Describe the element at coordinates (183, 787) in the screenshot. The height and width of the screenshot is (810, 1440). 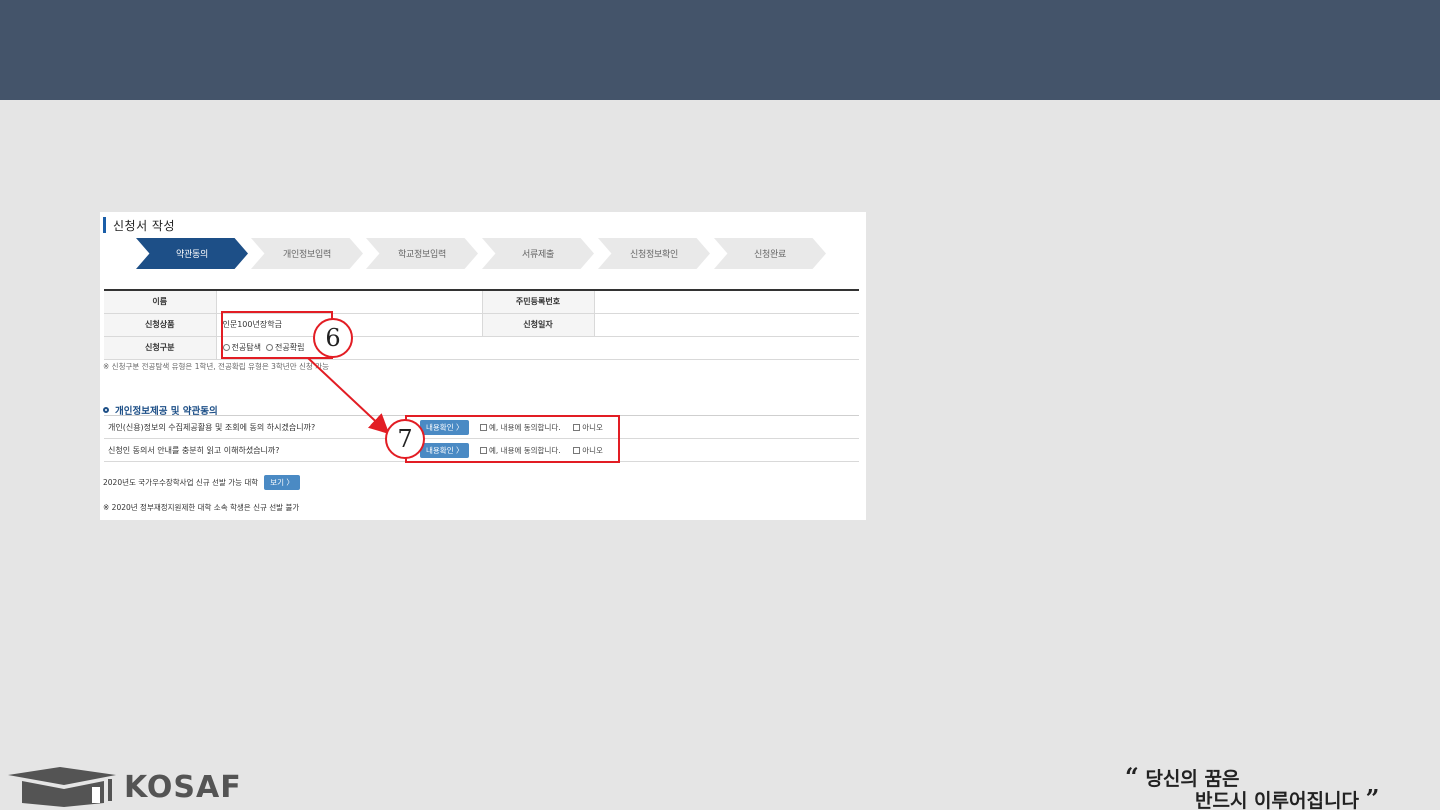
I see `logo-text: KOSAF` at that location.